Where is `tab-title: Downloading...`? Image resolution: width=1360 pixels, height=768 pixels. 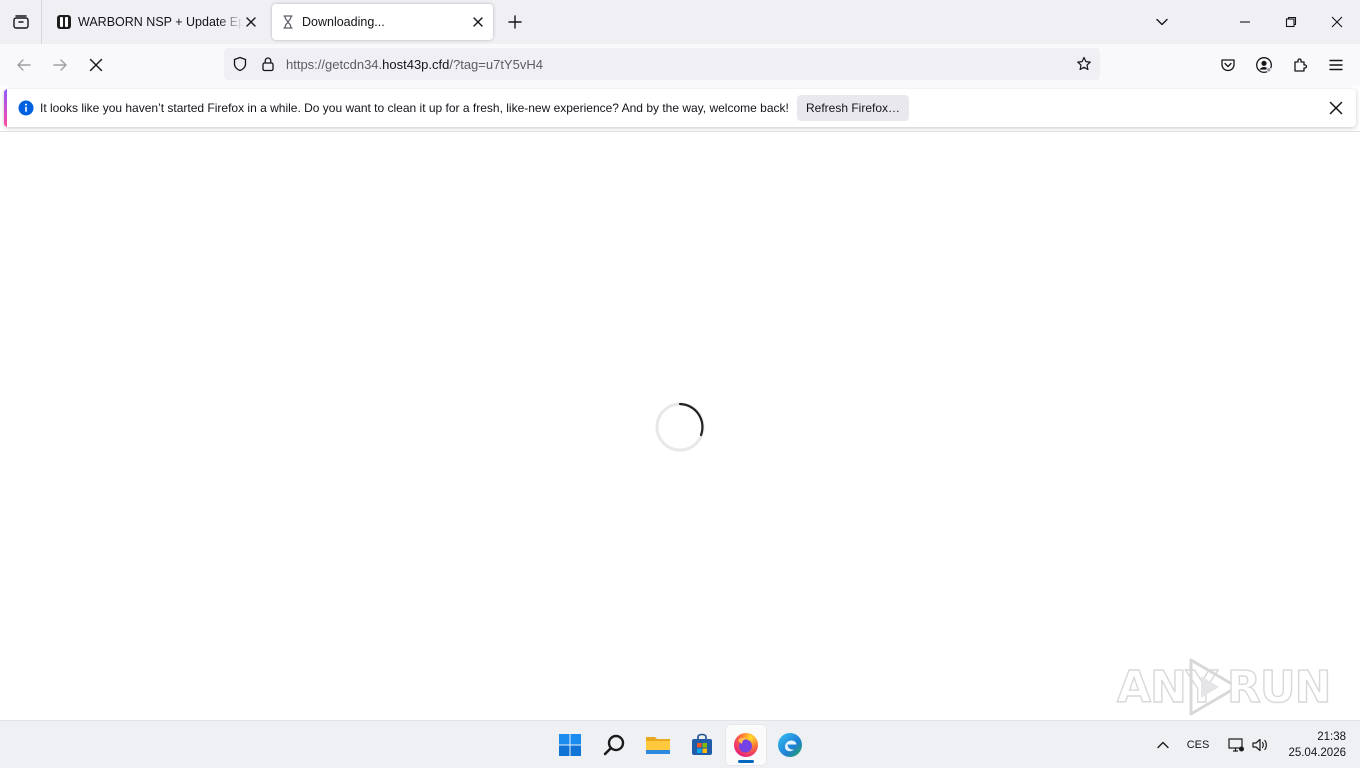 tab-title: Downloading... is located at coordinates (343, 22).